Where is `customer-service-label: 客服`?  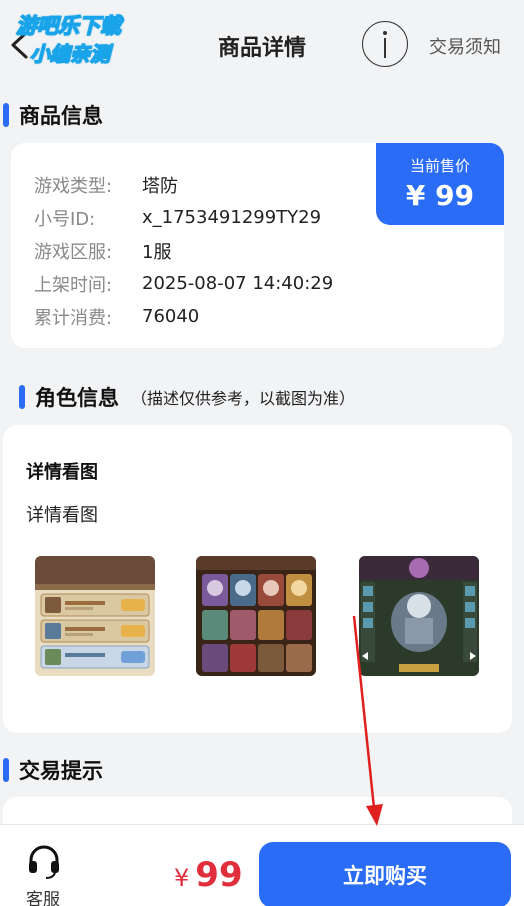
customer-service-label: 客服 is located at coordinates (43, 895).